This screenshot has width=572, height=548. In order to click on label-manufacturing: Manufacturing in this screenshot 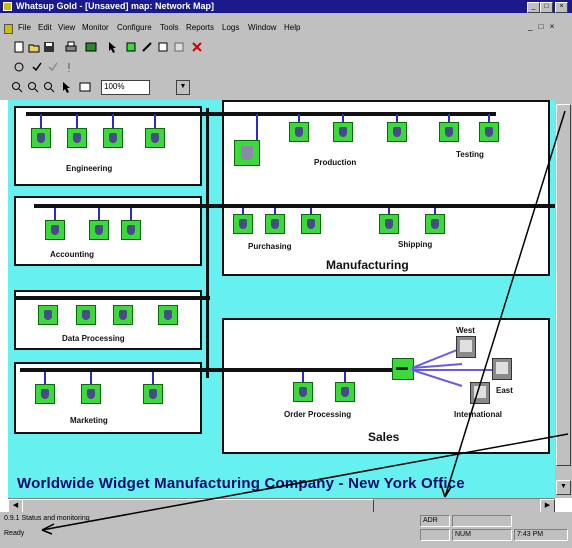, I will do `click(367, 265)`.